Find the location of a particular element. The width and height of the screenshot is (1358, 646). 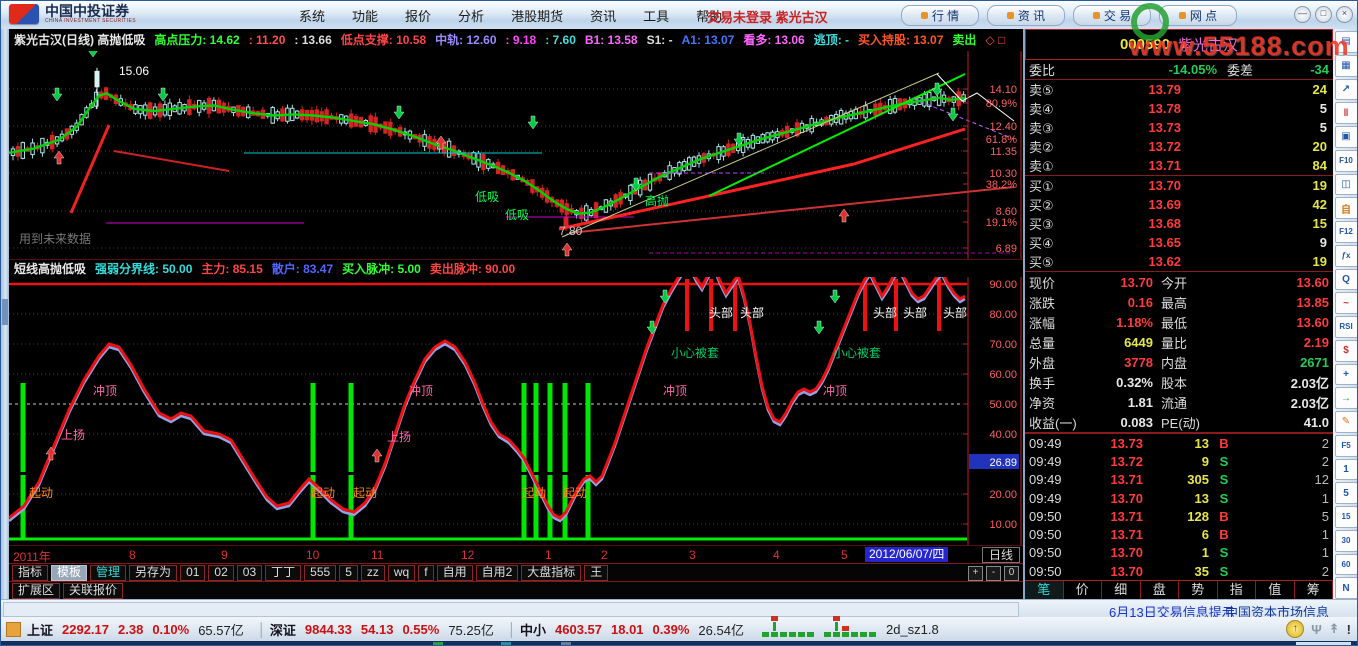

news-icon: ▣ is located at coordinates (1345, 137).